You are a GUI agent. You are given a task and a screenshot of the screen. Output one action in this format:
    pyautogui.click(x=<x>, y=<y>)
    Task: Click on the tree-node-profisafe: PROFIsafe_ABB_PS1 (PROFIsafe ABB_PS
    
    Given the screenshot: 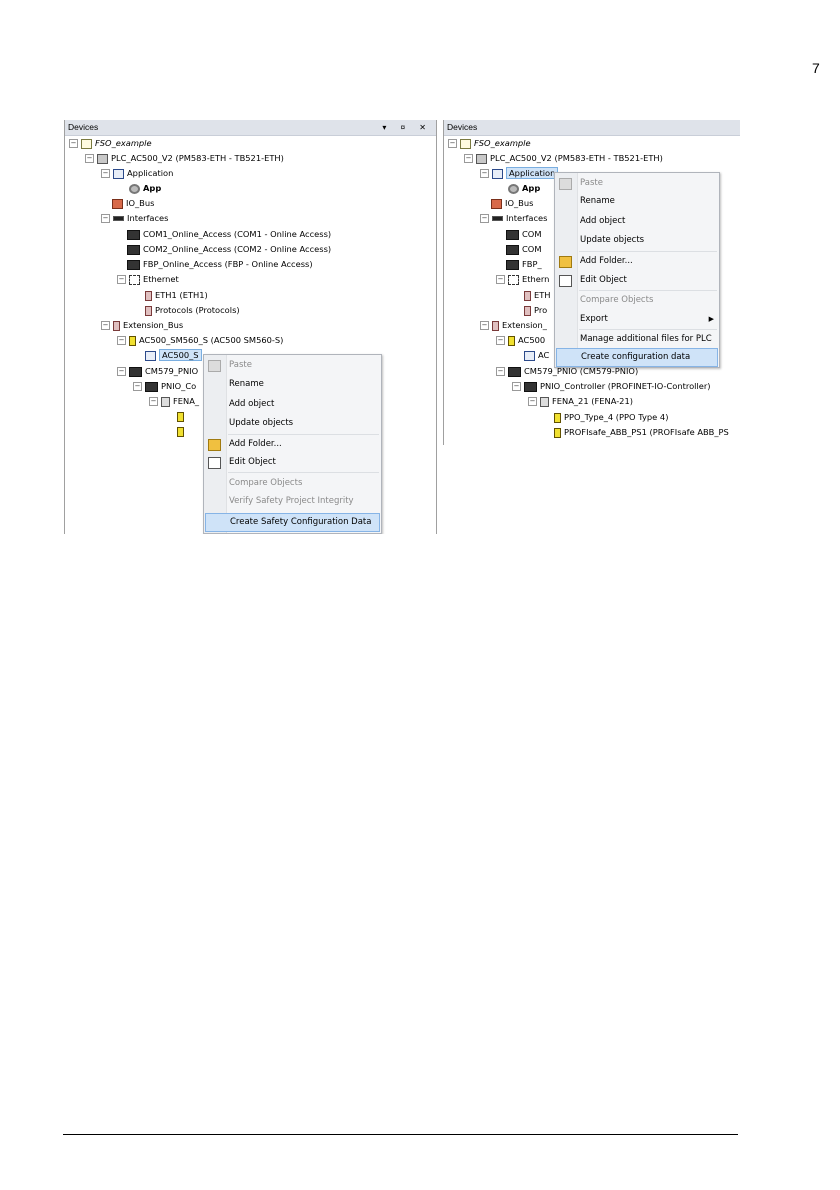 What is the action you would take?
    pyautogui.click(x=641, y=432)
    